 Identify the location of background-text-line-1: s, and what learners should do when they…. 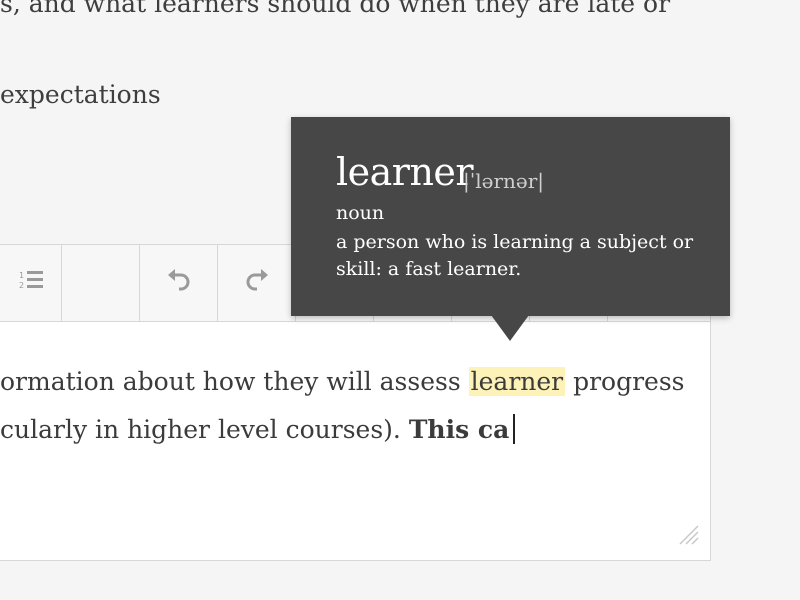
(335, 9).